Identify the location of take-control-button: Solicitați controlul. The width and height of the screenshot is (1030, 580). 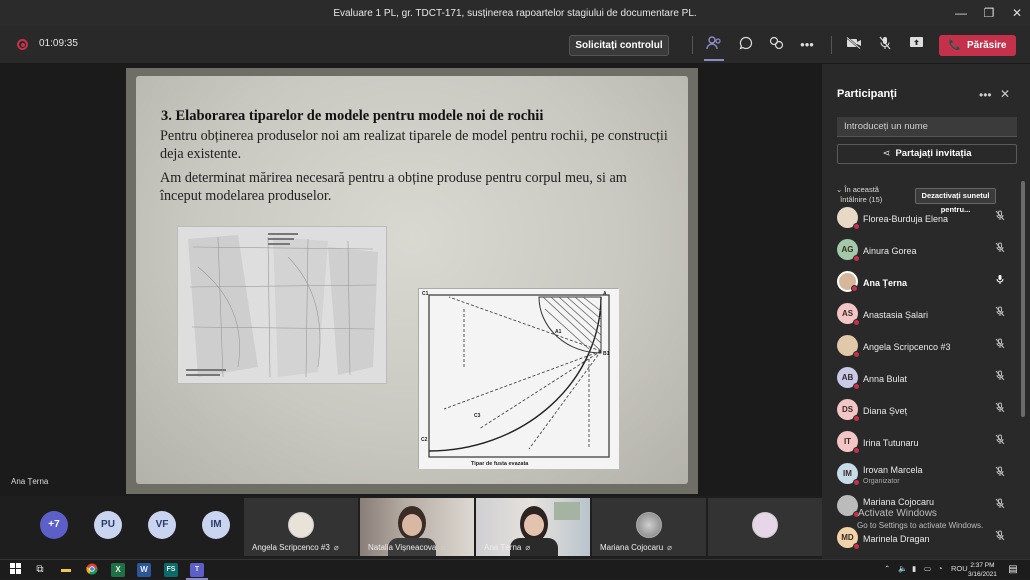
(619, 45).